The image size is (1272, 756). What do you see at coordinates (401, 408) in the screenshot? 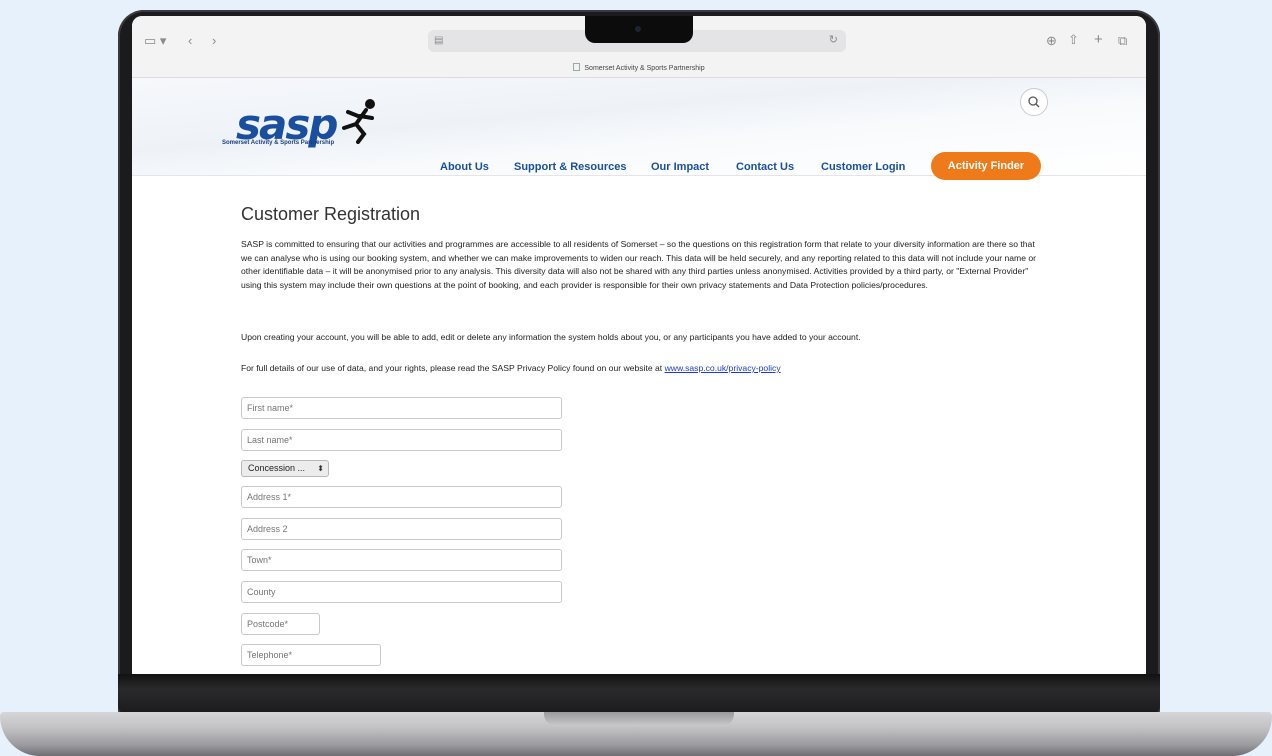
I see `first-name-input` at bounding box center [401, 408].